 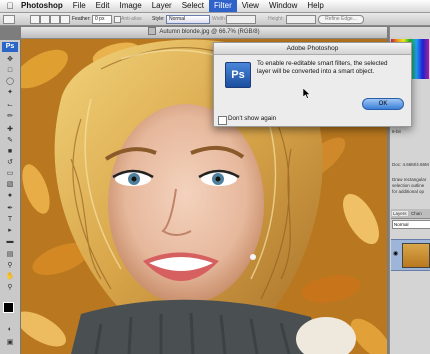 I want to click on zoom-tool-icon: ⚲, so click(x=10, y=287).